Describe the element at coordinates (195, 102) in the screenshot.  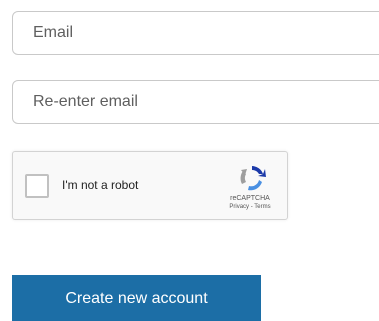
I see `reenter-email-field` at that location.